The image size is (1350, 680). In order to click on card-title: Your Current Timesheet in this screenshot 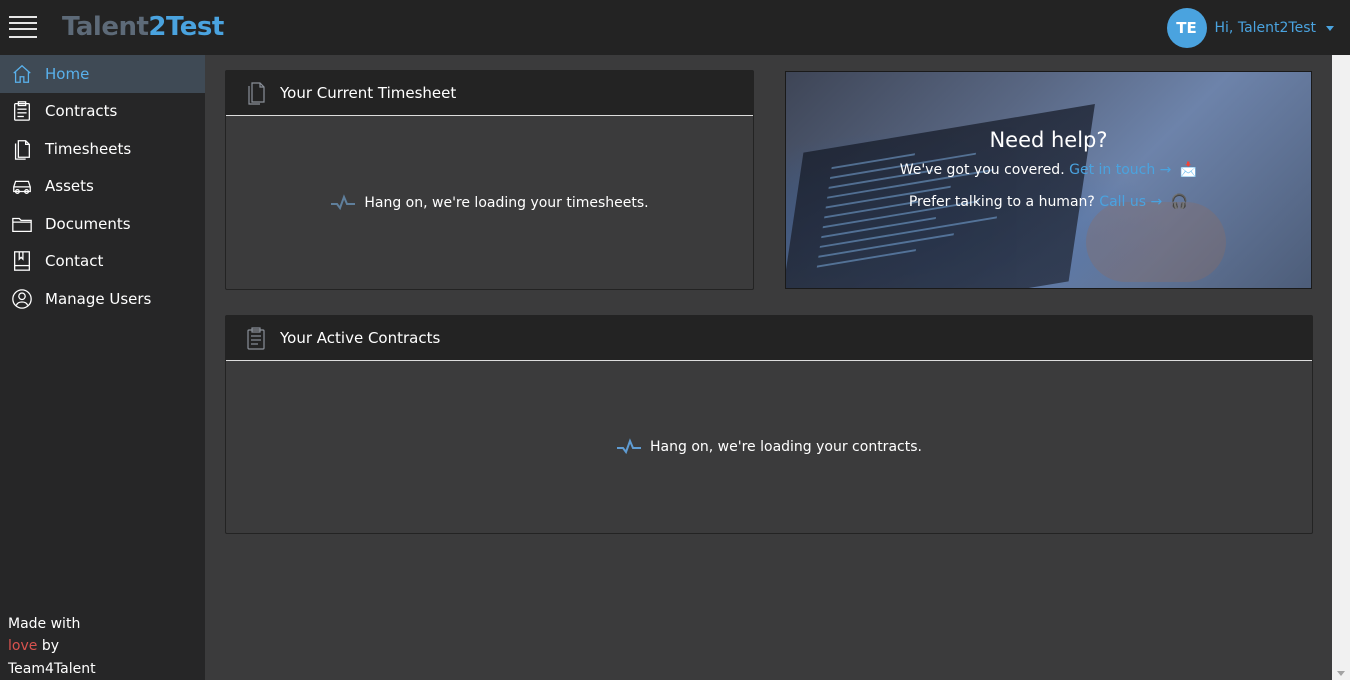, I will do `click(368, 93)`.